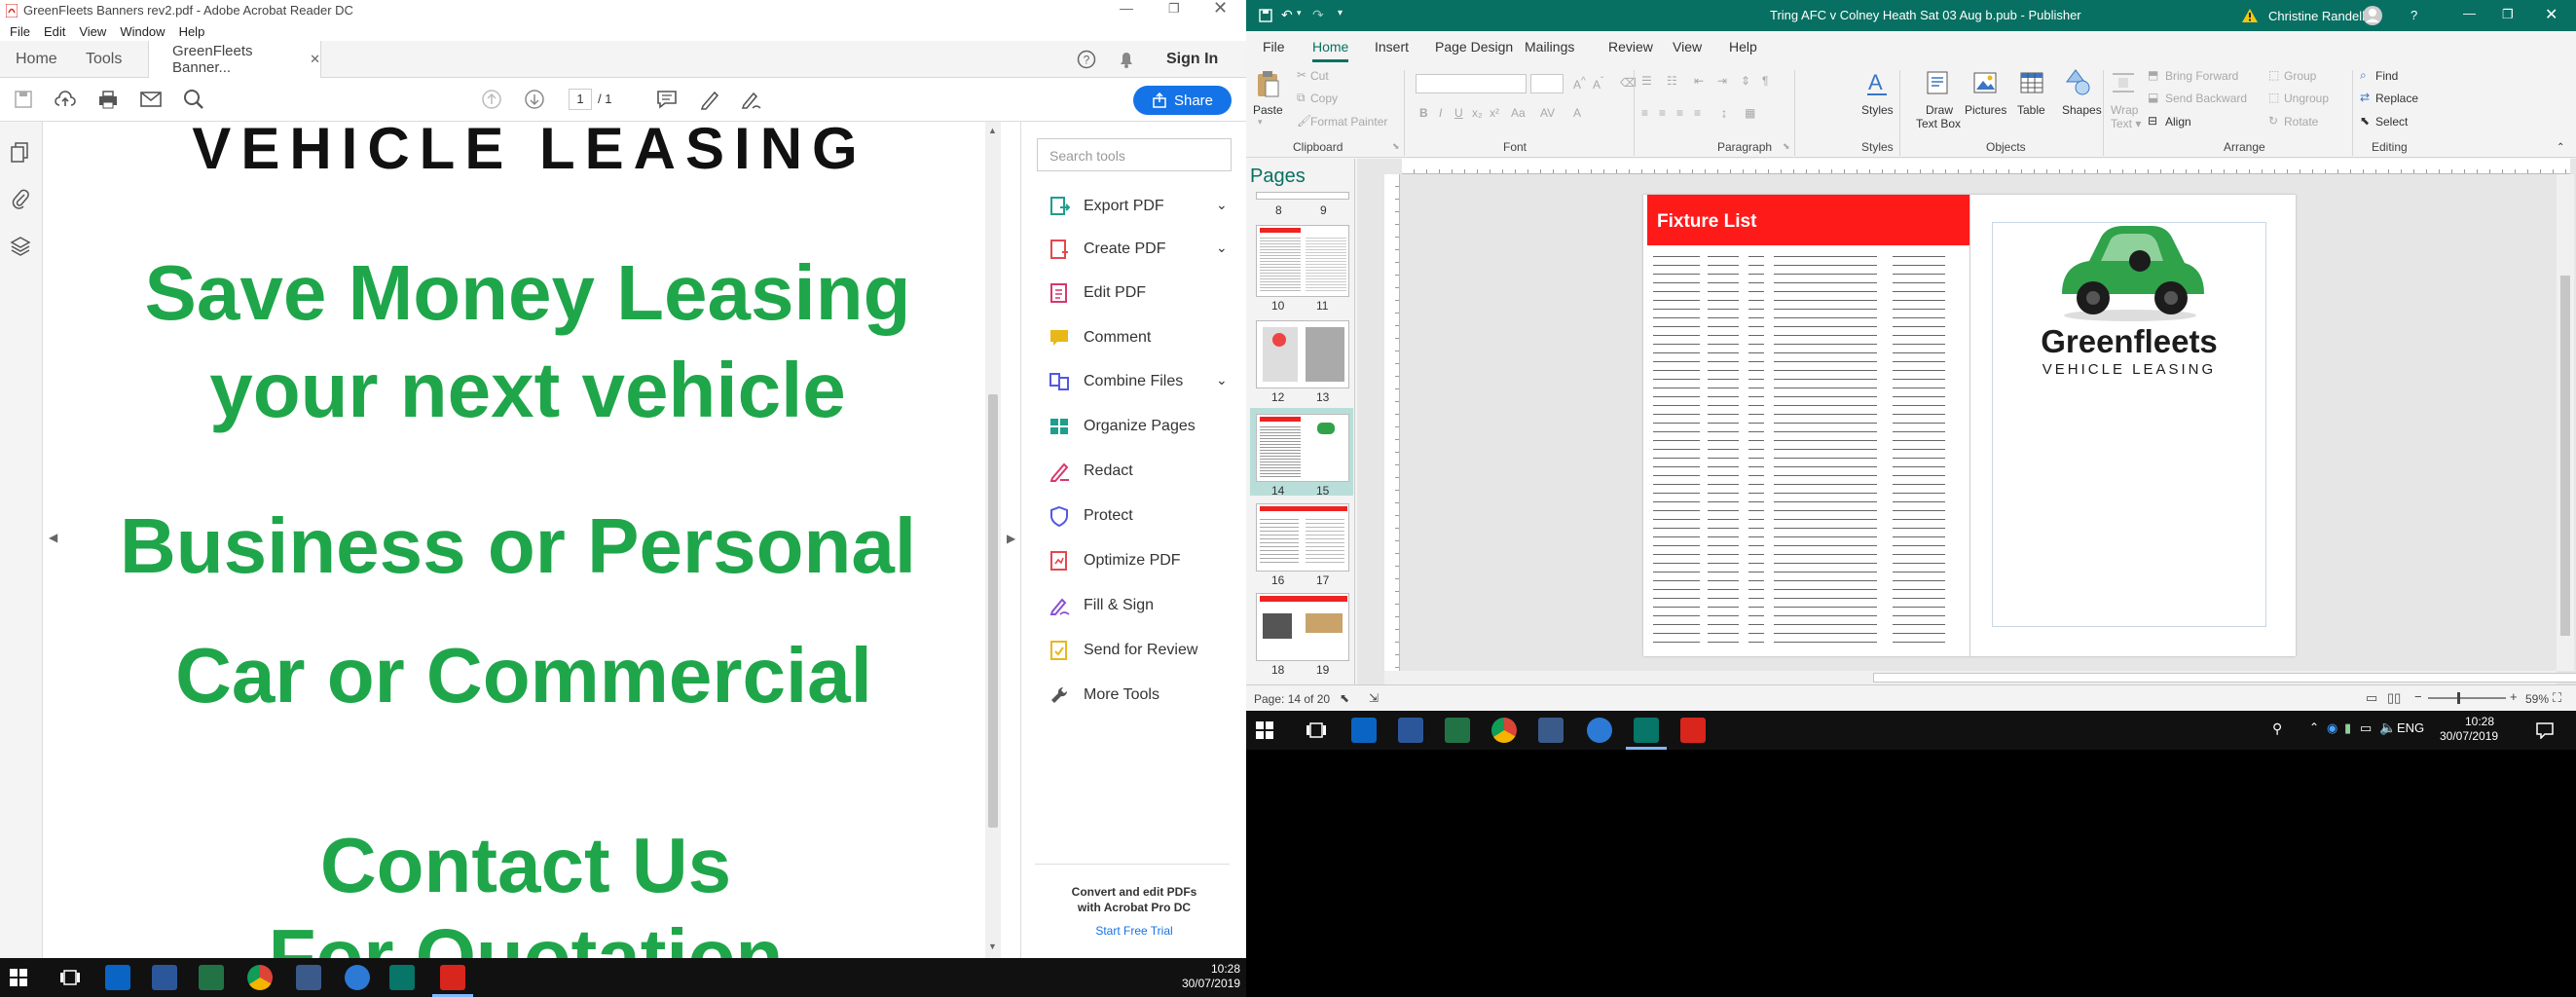 The image size is (2576, 997). I want to click on tool-organize-pages: Organize Pages, so click(1122, 426).